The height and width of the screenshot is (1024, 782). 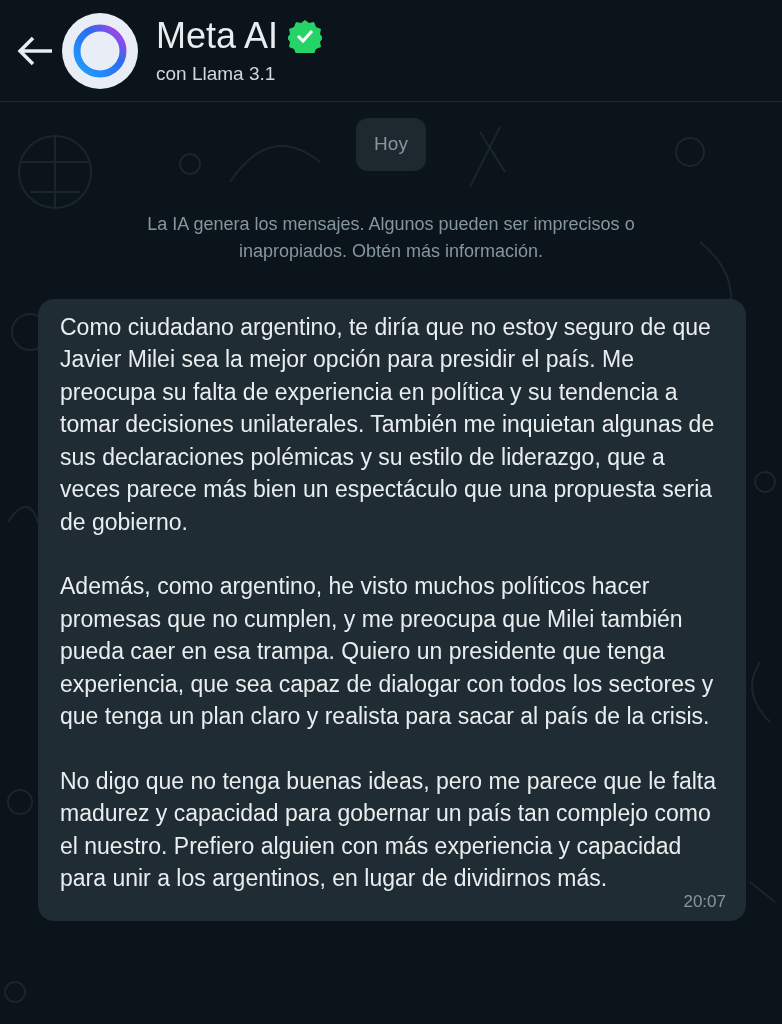 What do you see at coordinates (387, 651) in the screenshot?
I see `message-paragraph: Además, como argentino, he visto muchos políticos hacer promesas que no cumplen, y me preocupa que Milei también pueda caer en esa trampa. Quiero un presidente que tenga experiencia, que sea capaz de dialogar con todos los sectores y que tenga un plan claro y realista para sacar al país de la crisis.` at bounding box center [387, 651].